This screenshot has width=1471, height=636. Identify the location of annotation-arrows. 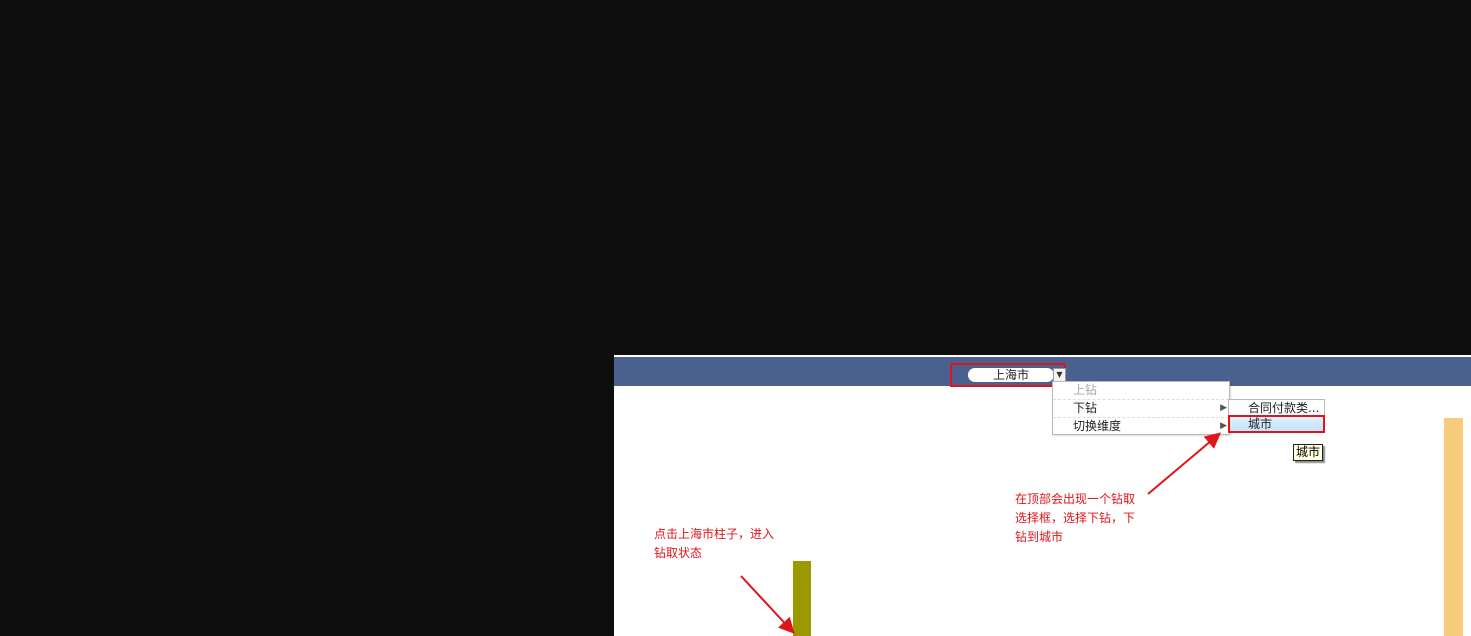
(981, 533).